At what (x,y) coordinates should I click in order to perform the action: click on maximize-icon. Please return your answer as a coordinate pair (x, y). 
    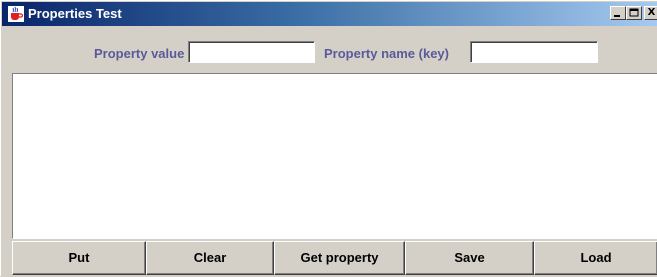
    Looking at the image, I should click on (634, 13).